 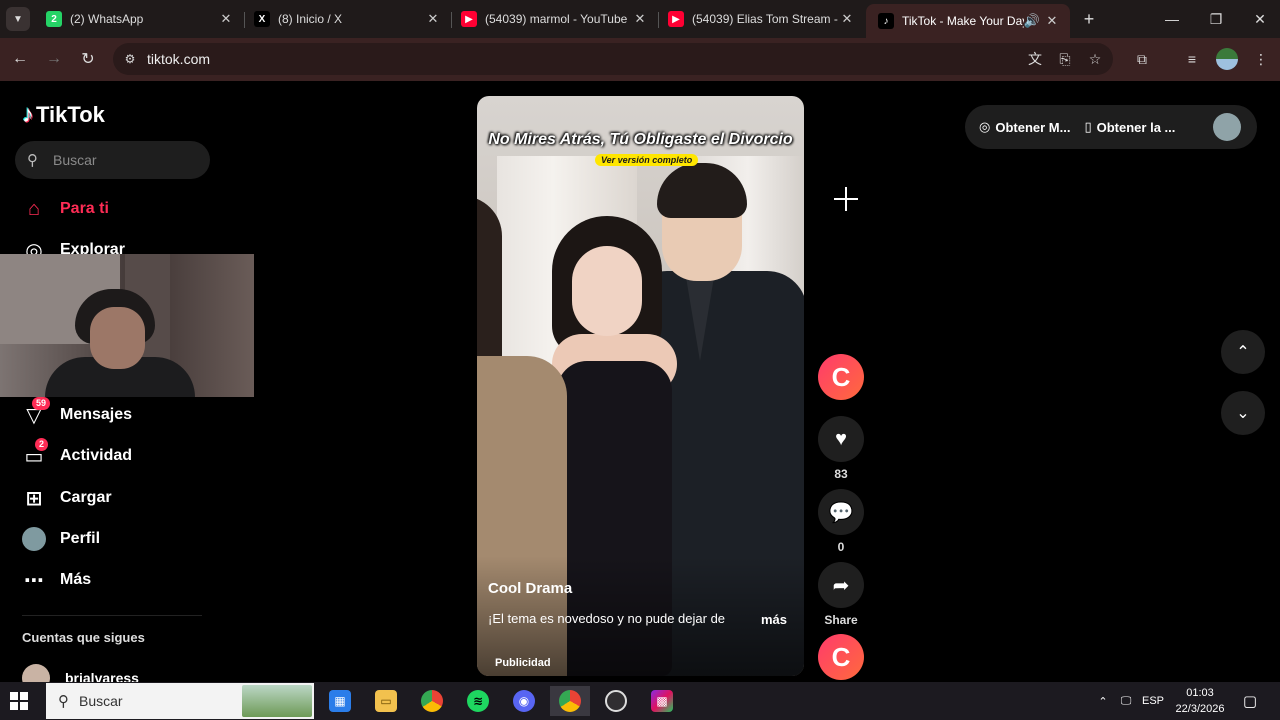 I want to click on address-bar: ⚙ tiktok.com, so click(x=613, y=59).